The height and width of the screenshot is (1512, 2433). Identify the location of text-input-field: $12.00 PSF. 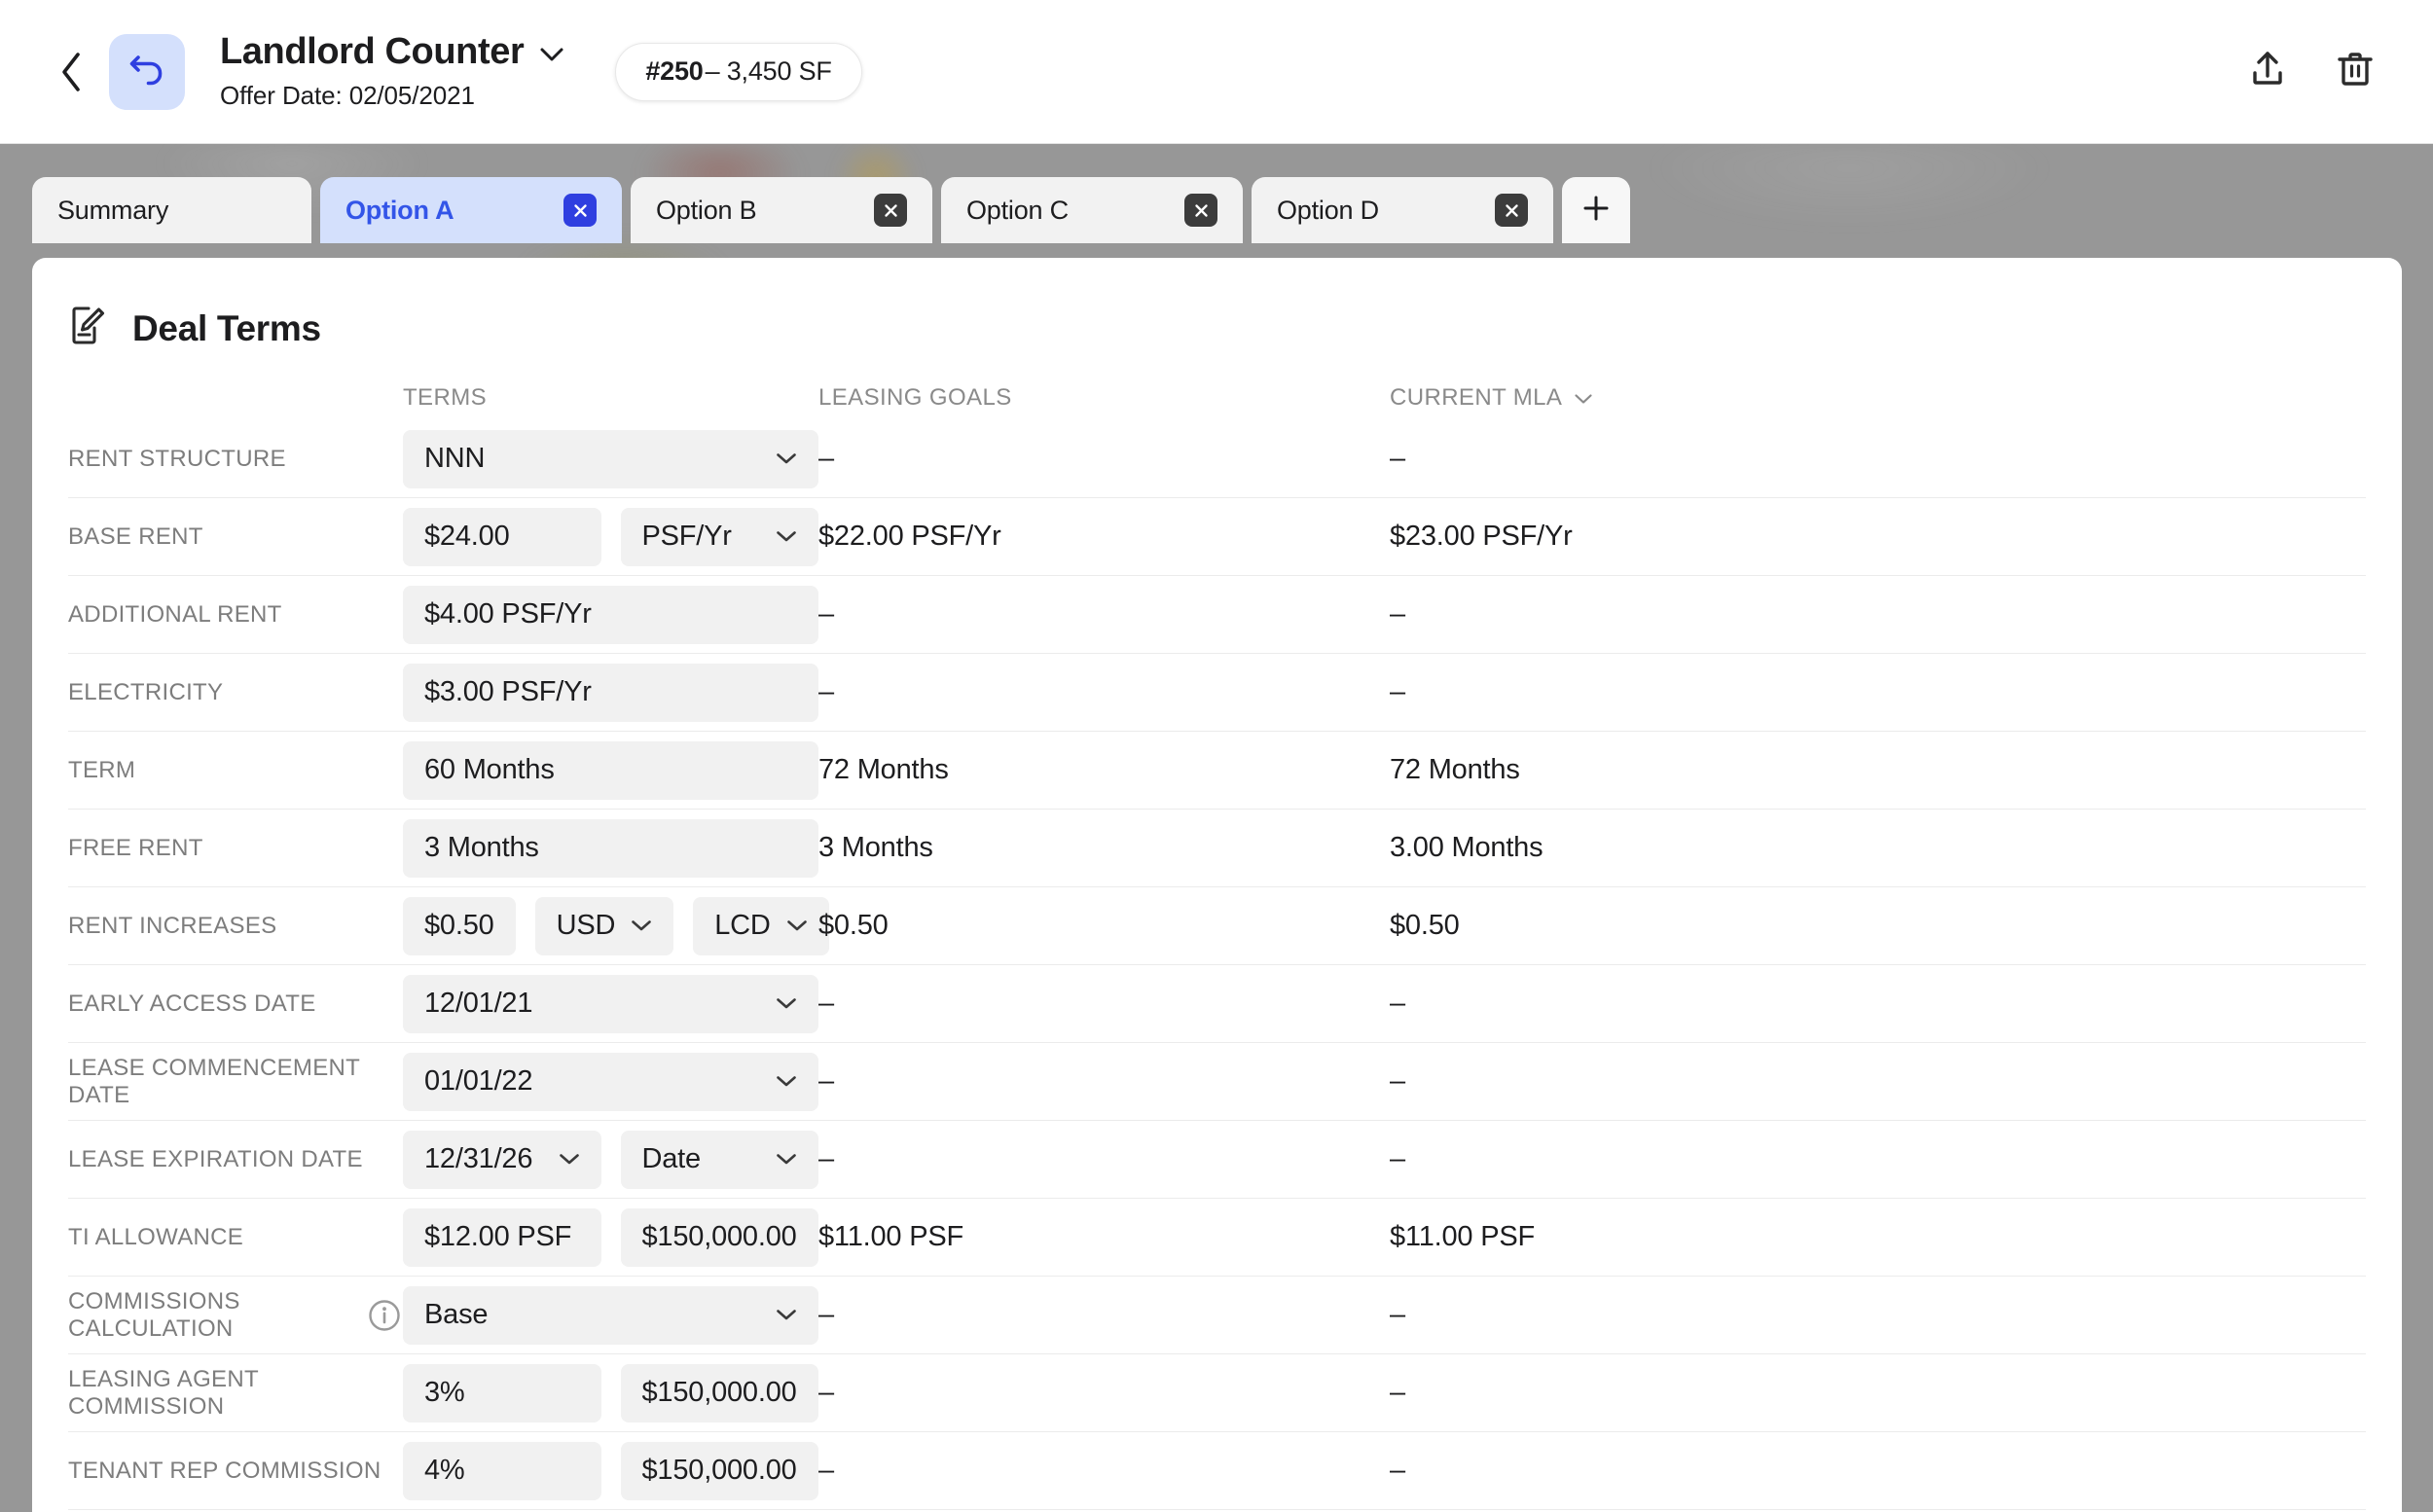
(502, 1237).